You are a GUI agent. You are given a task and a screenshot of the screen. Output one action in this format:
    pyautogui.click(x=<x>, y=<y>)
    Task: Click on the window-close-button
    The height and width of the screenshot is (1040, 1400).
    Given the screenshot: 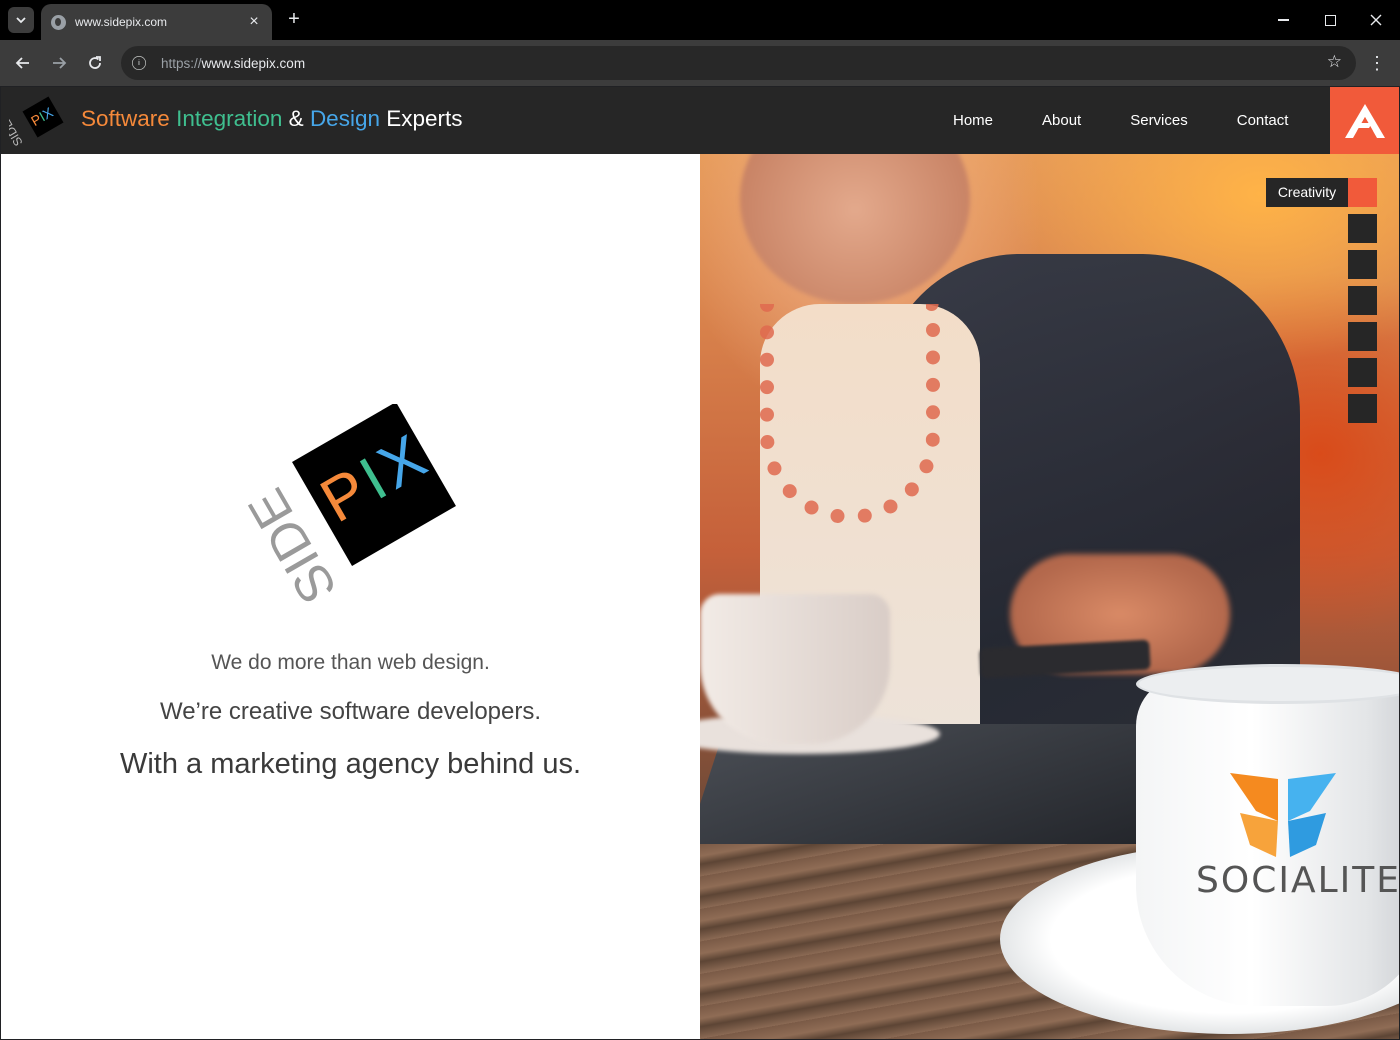 What is the action you would take?
    pyautogui.click(x=1376, y=20)
    